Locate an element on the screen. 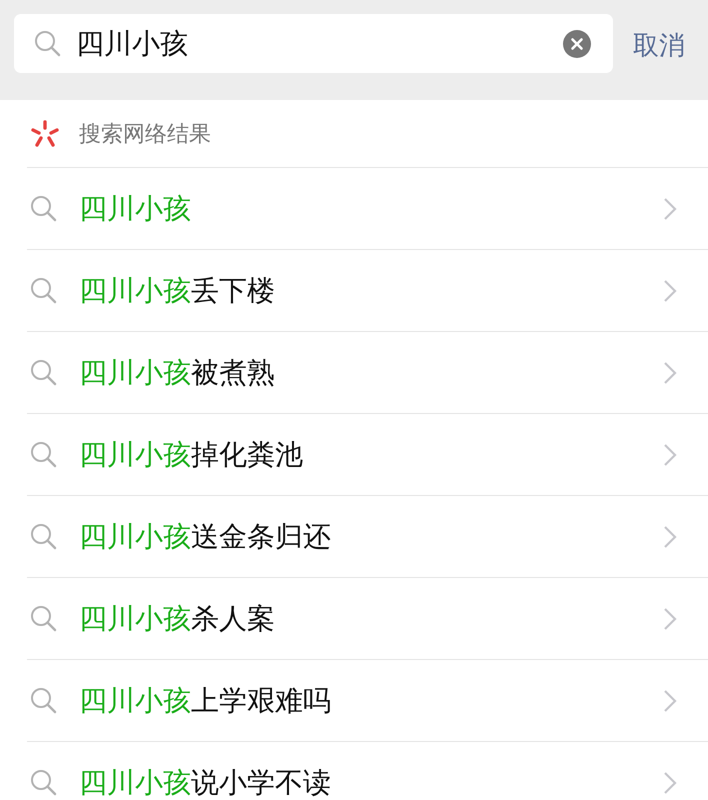  suggestion-text: 四川小孩被煮熟 is located at coordinates (177, 372).